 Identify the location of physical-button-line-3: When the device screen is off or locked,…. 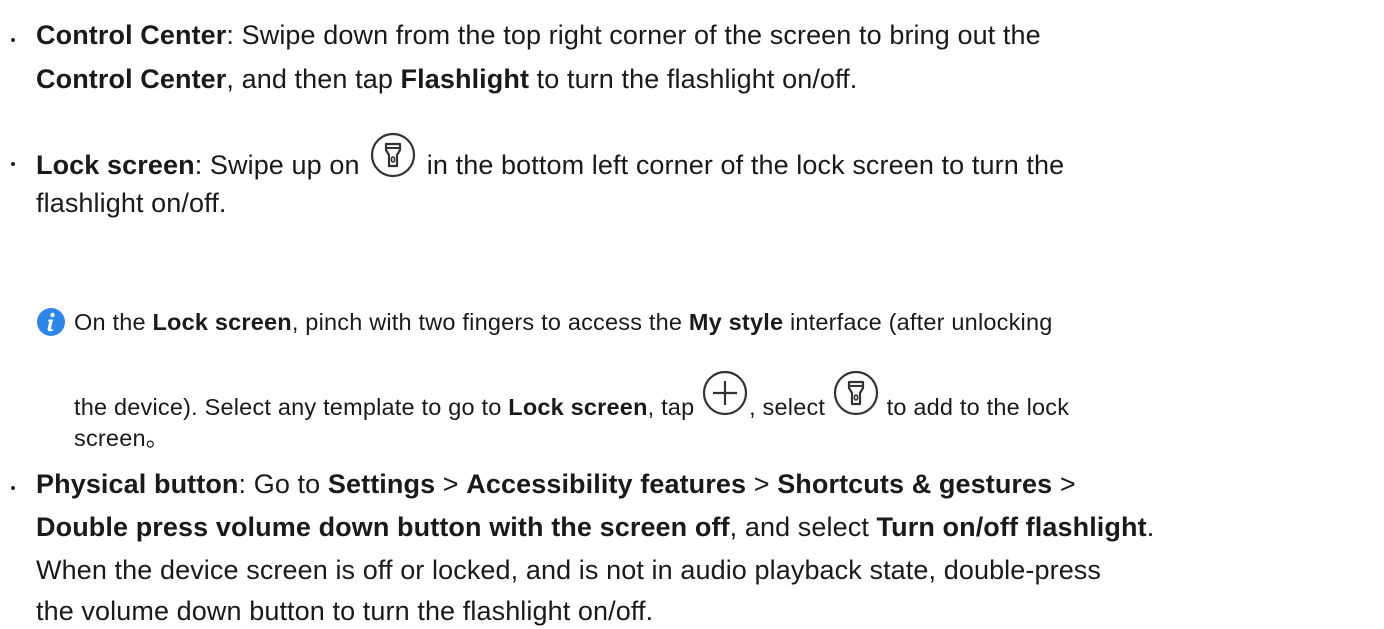
(569, 570).